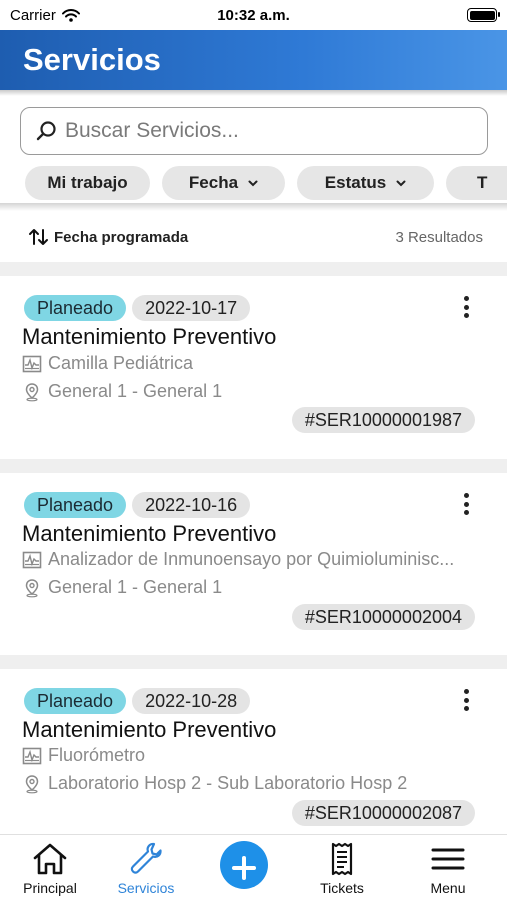 The height and width of the screenshot is (900, 507). I want to click on status-left: Carrier, so click(45, 15).